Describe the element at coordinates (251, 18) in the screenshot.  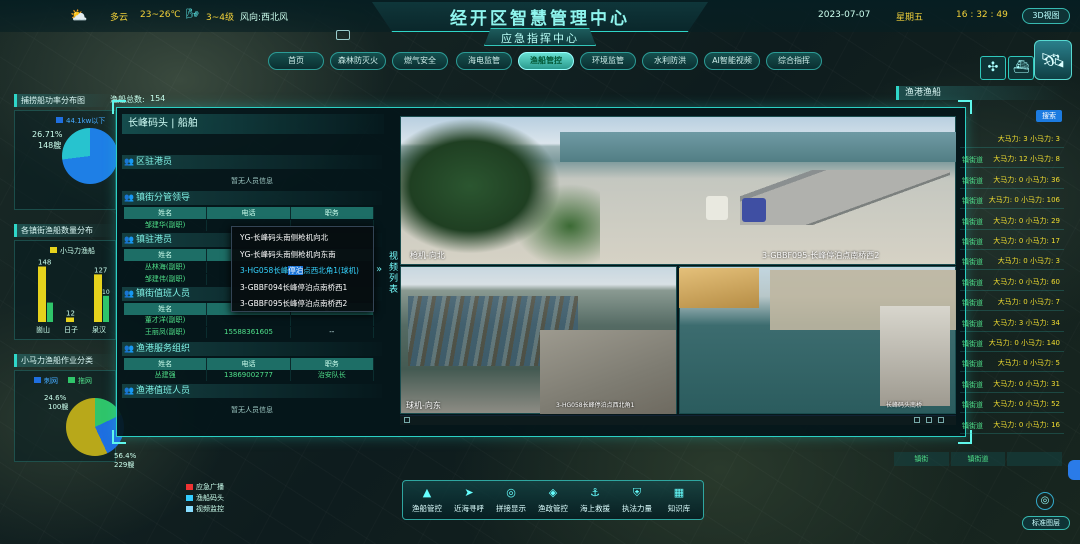
I see `wind-dir-label: 风向:` at that location.